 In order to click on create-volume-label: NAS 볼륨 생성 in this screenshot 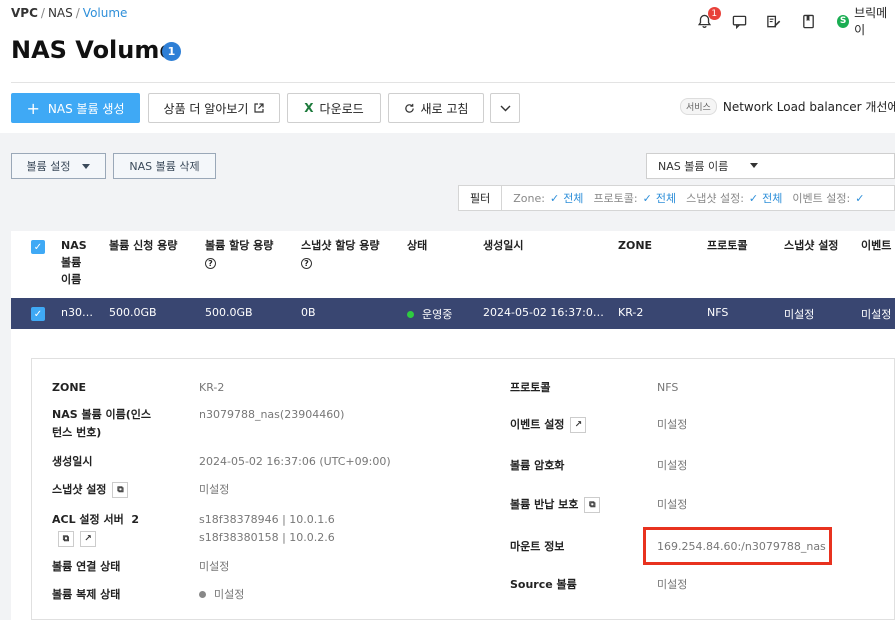, I will do `click(86, 108)`.